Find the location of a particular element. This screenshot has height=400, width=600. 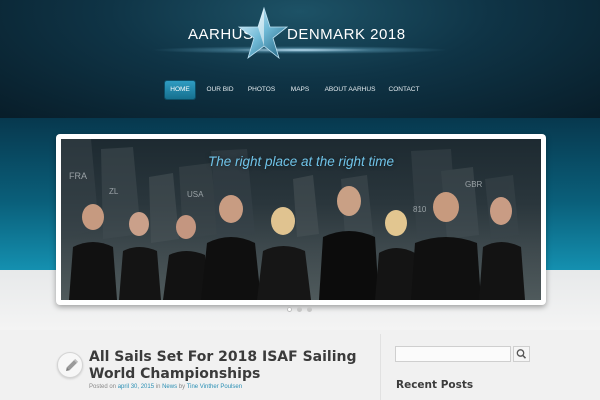

nav-our-bid: OUR BID is located at coordinates (220, 90).